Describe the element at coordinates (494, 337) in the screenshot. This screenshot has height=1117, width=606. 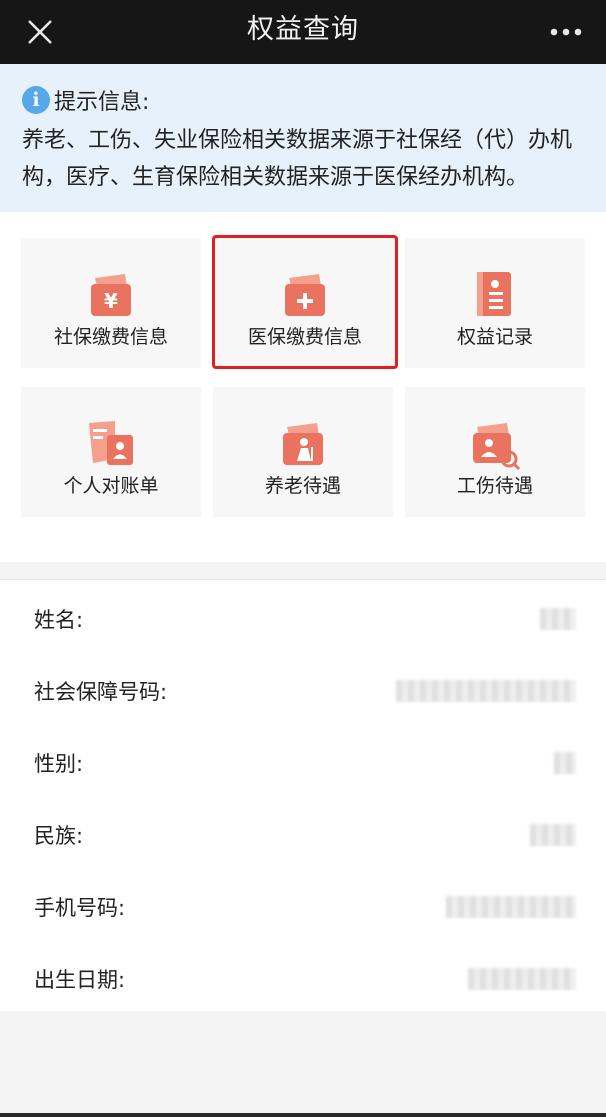
I see `tile-label: 权益记录` at that location.